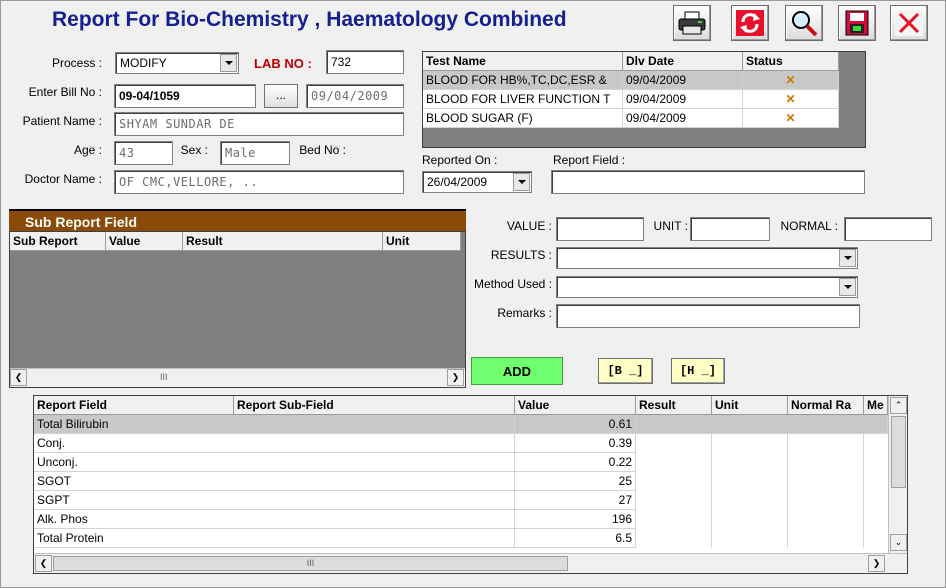 The image size is (946, 588). I want to click on tests-col-date: Dlv Date, so click(683, 61).